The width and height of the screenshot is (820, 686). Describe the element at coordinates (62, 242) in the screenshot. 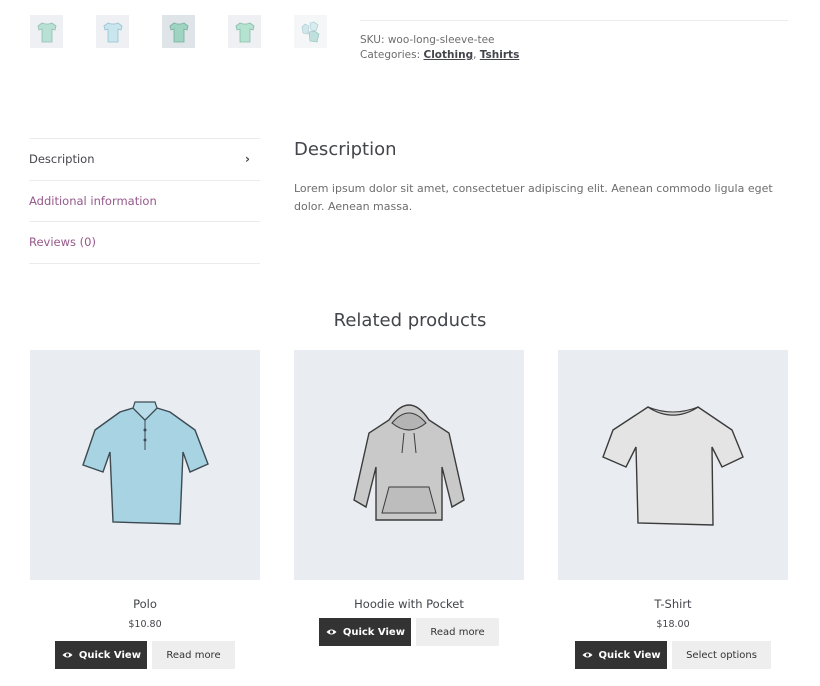

I see `tab-label: Reviews (0)` at that location.